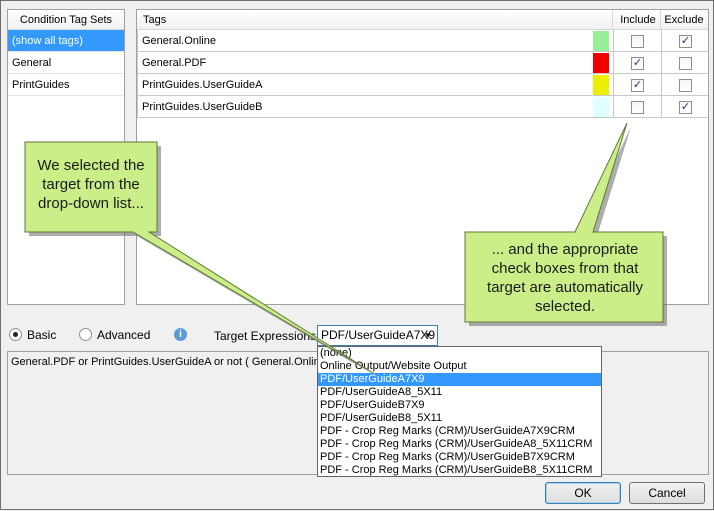  I want to click on table-row: PrintGuides.UserGuideB ✓, so click(422, 107).